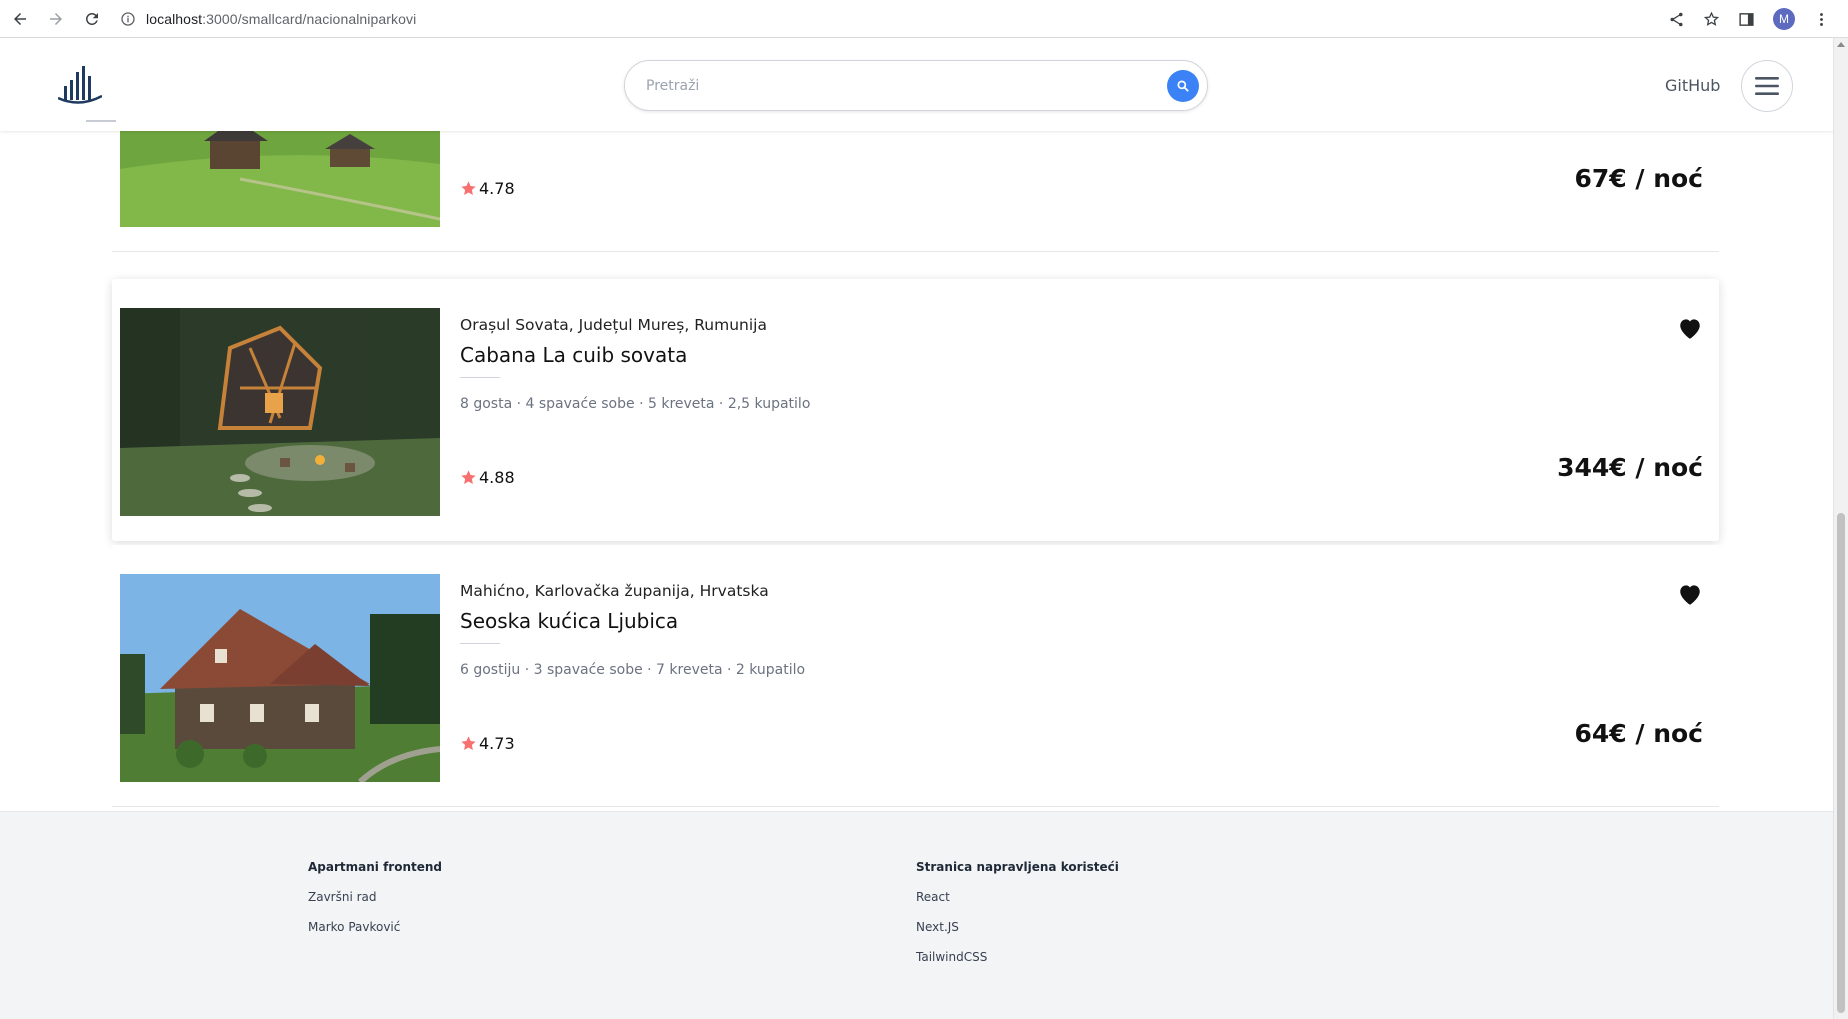 Image resolution: width=1848 pixels, height=1019 pixels. I want to click on footer-heading: Apartmani frontend, so click(375, 867).